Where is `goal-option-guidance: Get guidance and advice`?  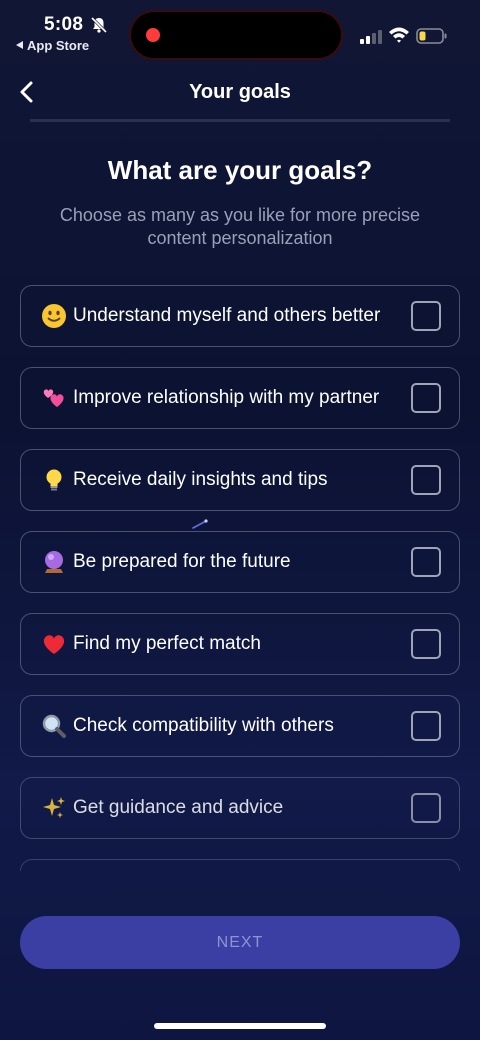
goal-option-guidance: Get guidance and advice is located at coordinates (240, 808).